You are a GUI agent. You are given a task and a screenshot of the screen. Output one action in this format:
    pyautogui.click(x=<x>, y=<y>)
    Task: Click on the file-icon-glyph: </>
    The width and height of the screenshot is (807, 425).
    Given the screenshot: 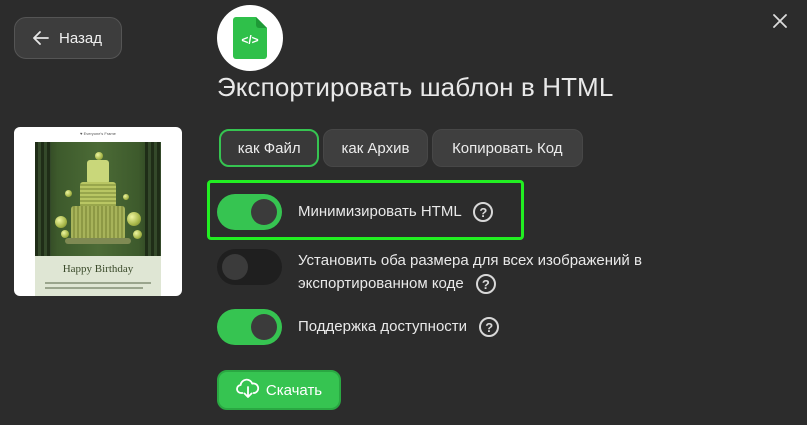 What is the action you would take?
    pyautogui.click(x=249, y=40)
    